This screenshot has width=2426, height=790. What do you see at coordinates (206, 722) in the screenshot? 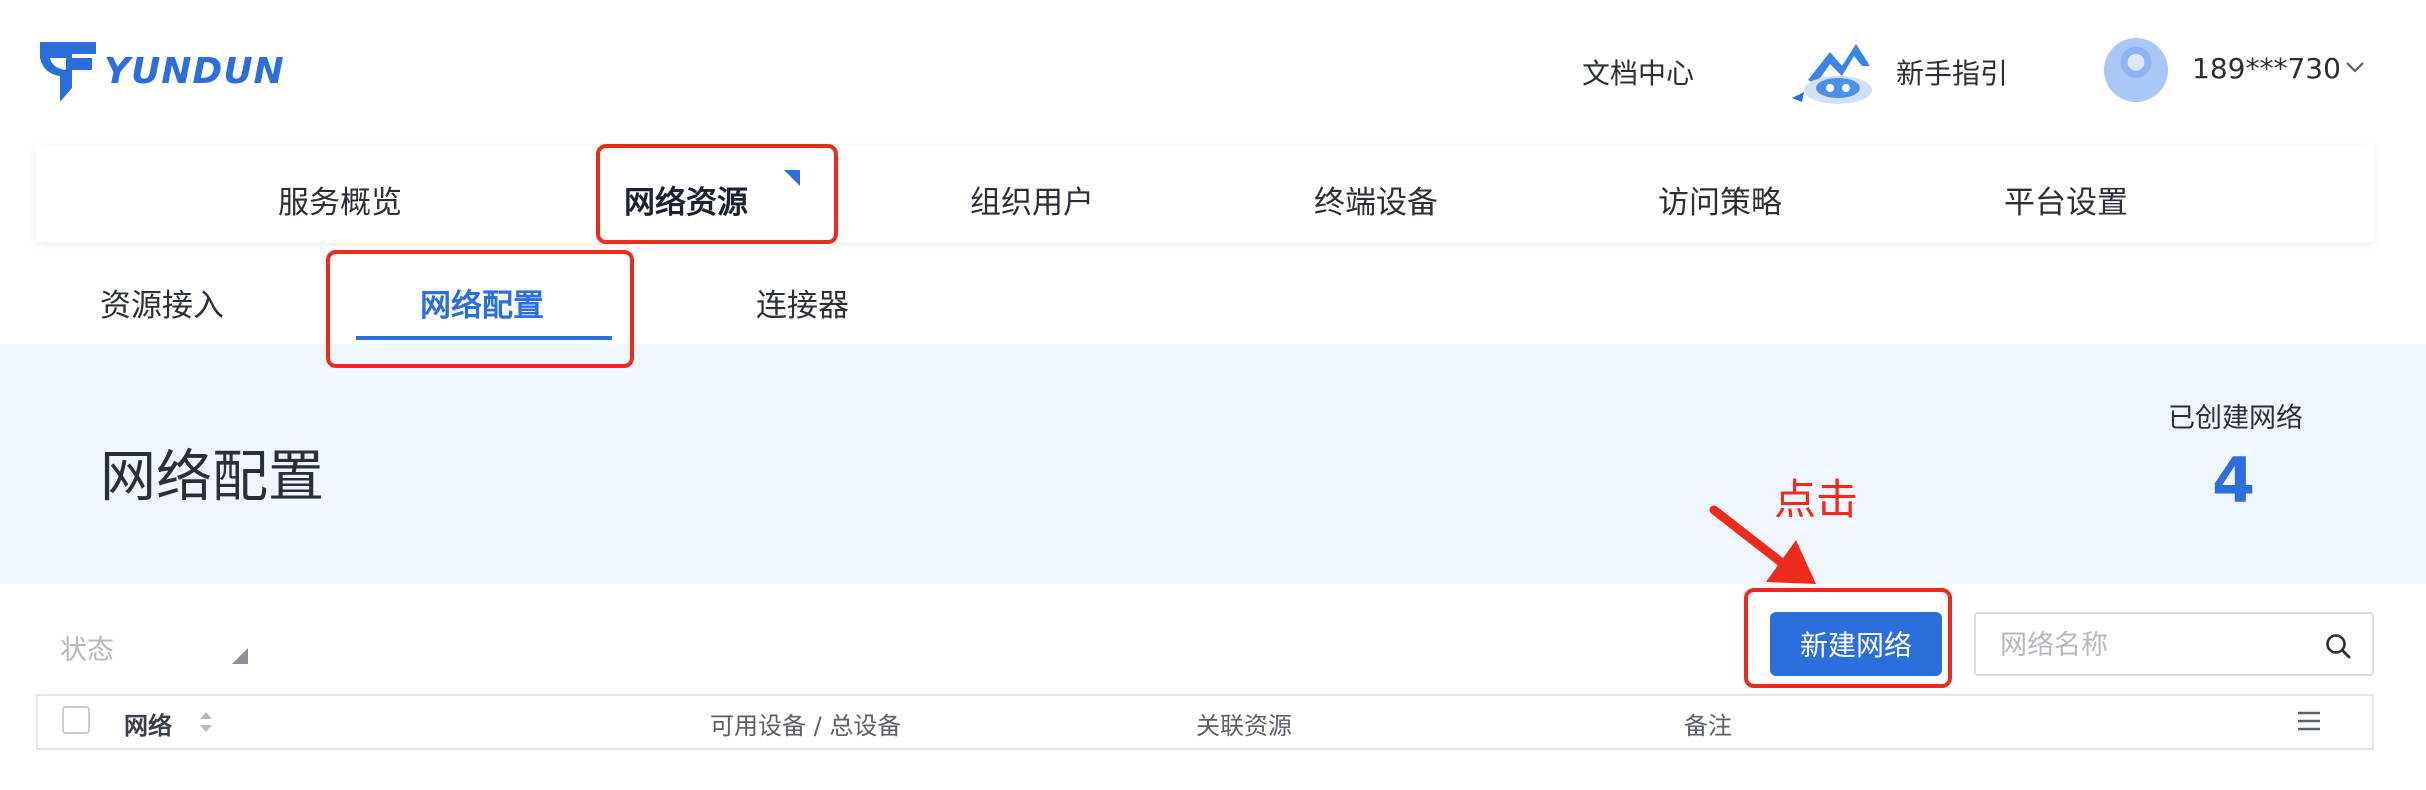
I see `sort-icon` at bounding box center [206, 722].